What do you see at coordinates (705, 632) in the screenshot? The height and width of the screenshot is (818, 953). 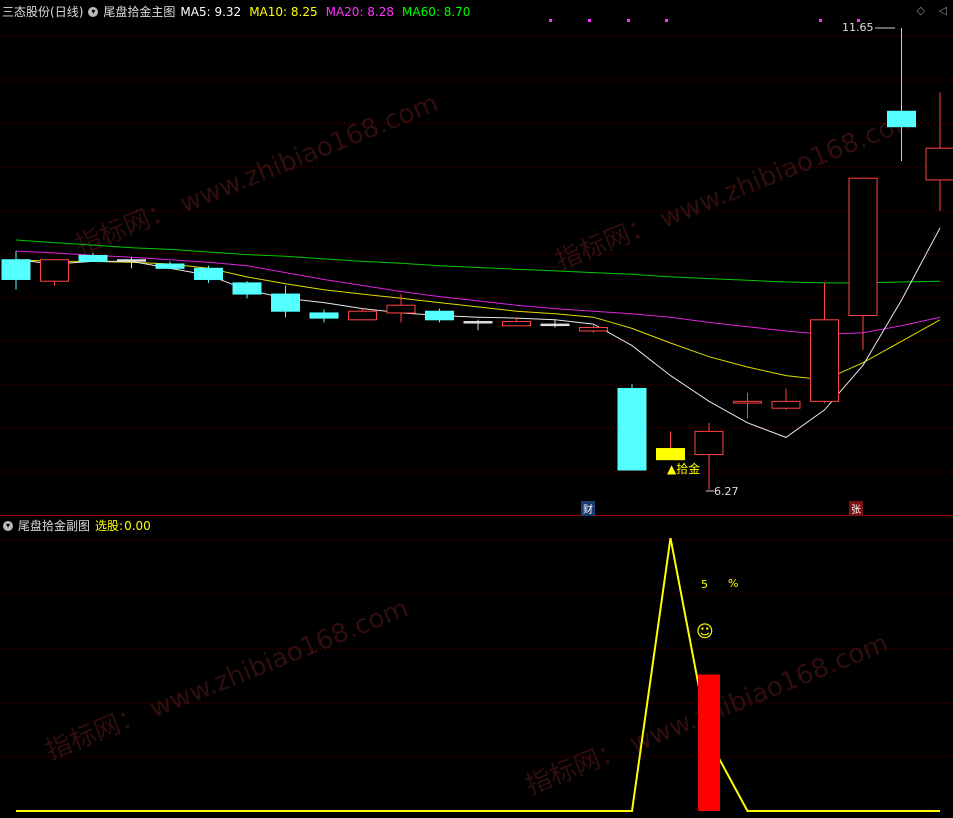 I see `smile-icon: ☺` at bounding box center [705, 632].